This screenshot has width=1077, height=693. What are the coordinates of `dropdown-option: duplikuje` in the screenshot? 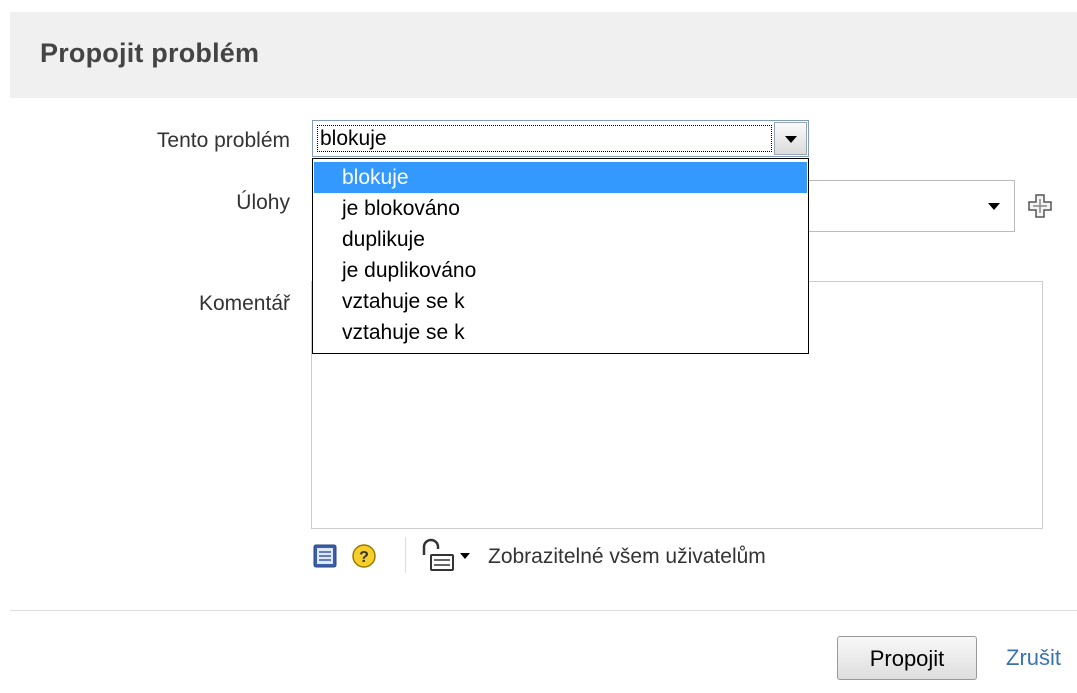 It's located at (560, 239).